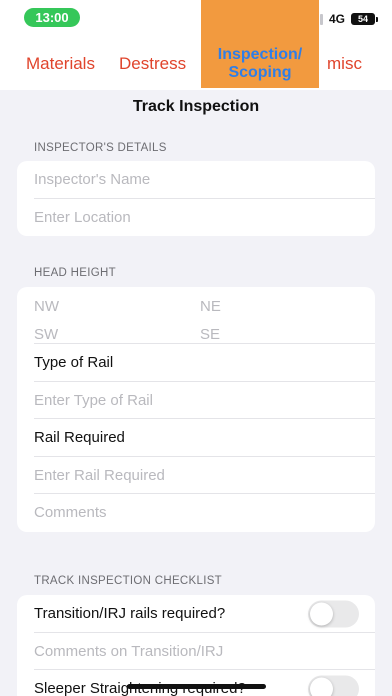 The image size is (392, 696). I want to click on tab-inspection-scoping-label: Inspection/ Scoping, so click(260, 63).